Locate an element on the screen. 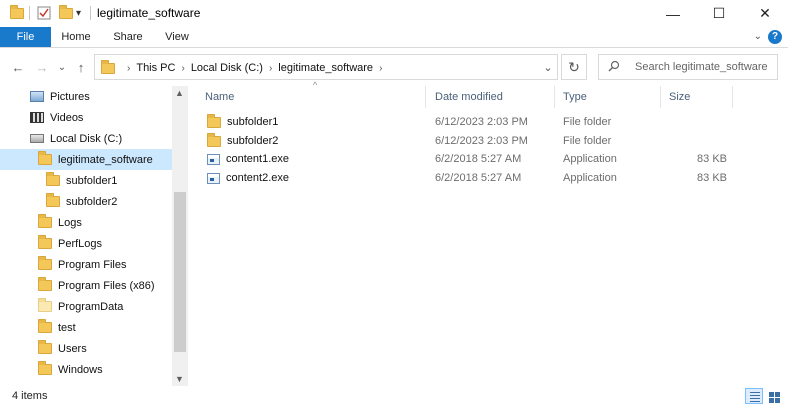 Image resolution: width=788 pixels, height=407 pixels. tree-item-perflogs: PerfLogs is located at coordinates (86, 243).